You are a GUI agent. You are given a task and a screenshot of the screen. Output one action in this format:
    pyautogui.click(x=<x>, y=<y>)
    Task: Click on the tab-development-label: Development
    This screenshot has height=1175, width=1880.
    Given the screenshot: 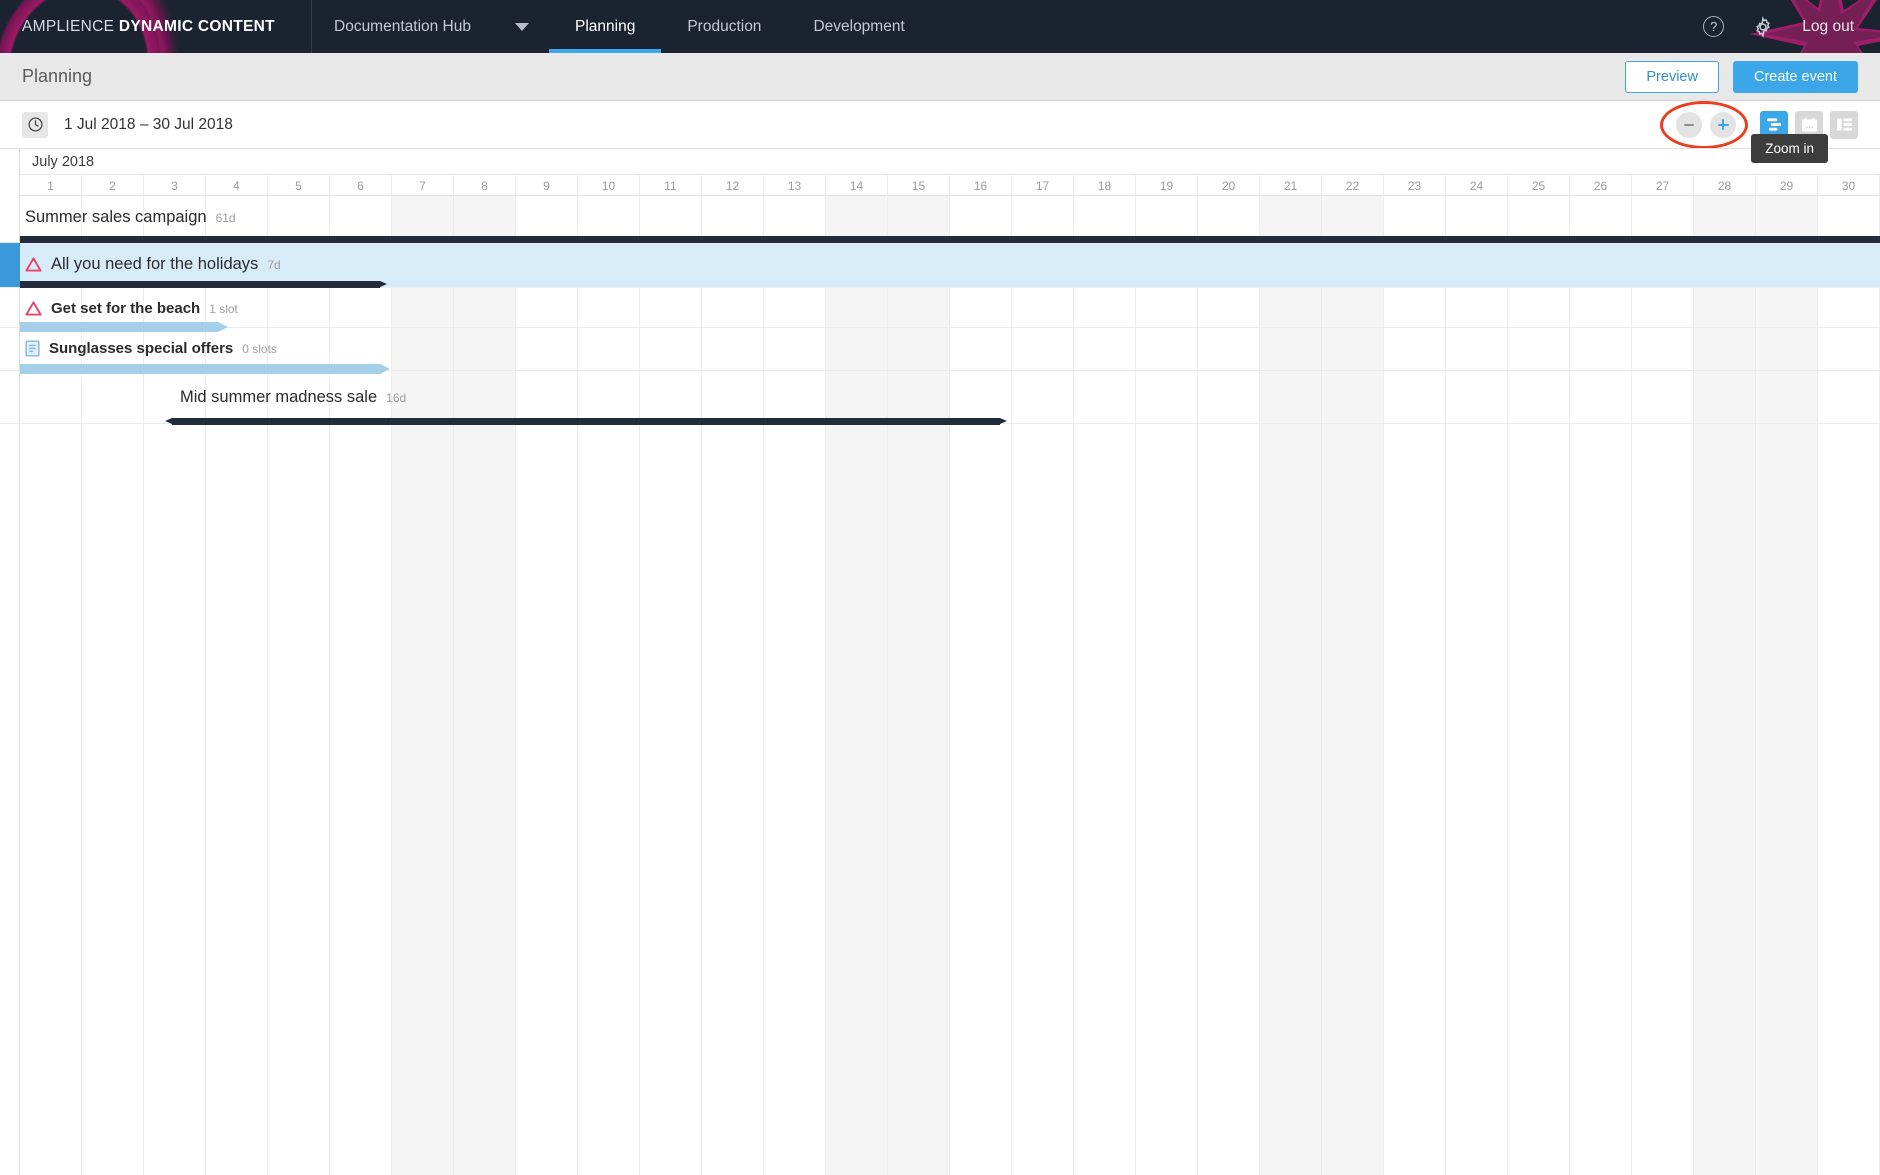 What is the action you would take?
    pyautogui.click(x=859, y=26)
    